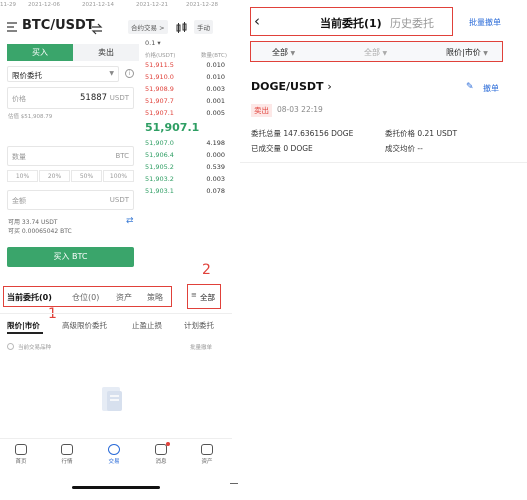 Image resolution: width=527 pixels, height=500 pixels. I want to click on available-usdt: 可用 33.74 USDT, so click(33, 222).